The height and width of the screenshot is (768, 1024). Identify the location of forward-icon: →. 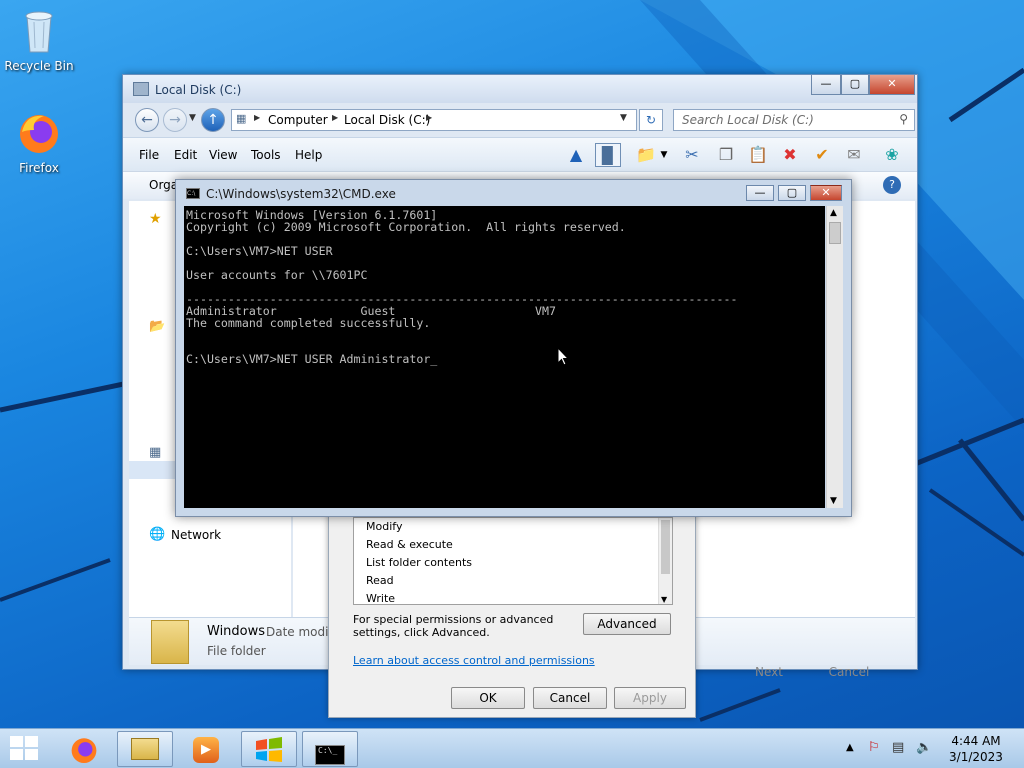
(175, 120).